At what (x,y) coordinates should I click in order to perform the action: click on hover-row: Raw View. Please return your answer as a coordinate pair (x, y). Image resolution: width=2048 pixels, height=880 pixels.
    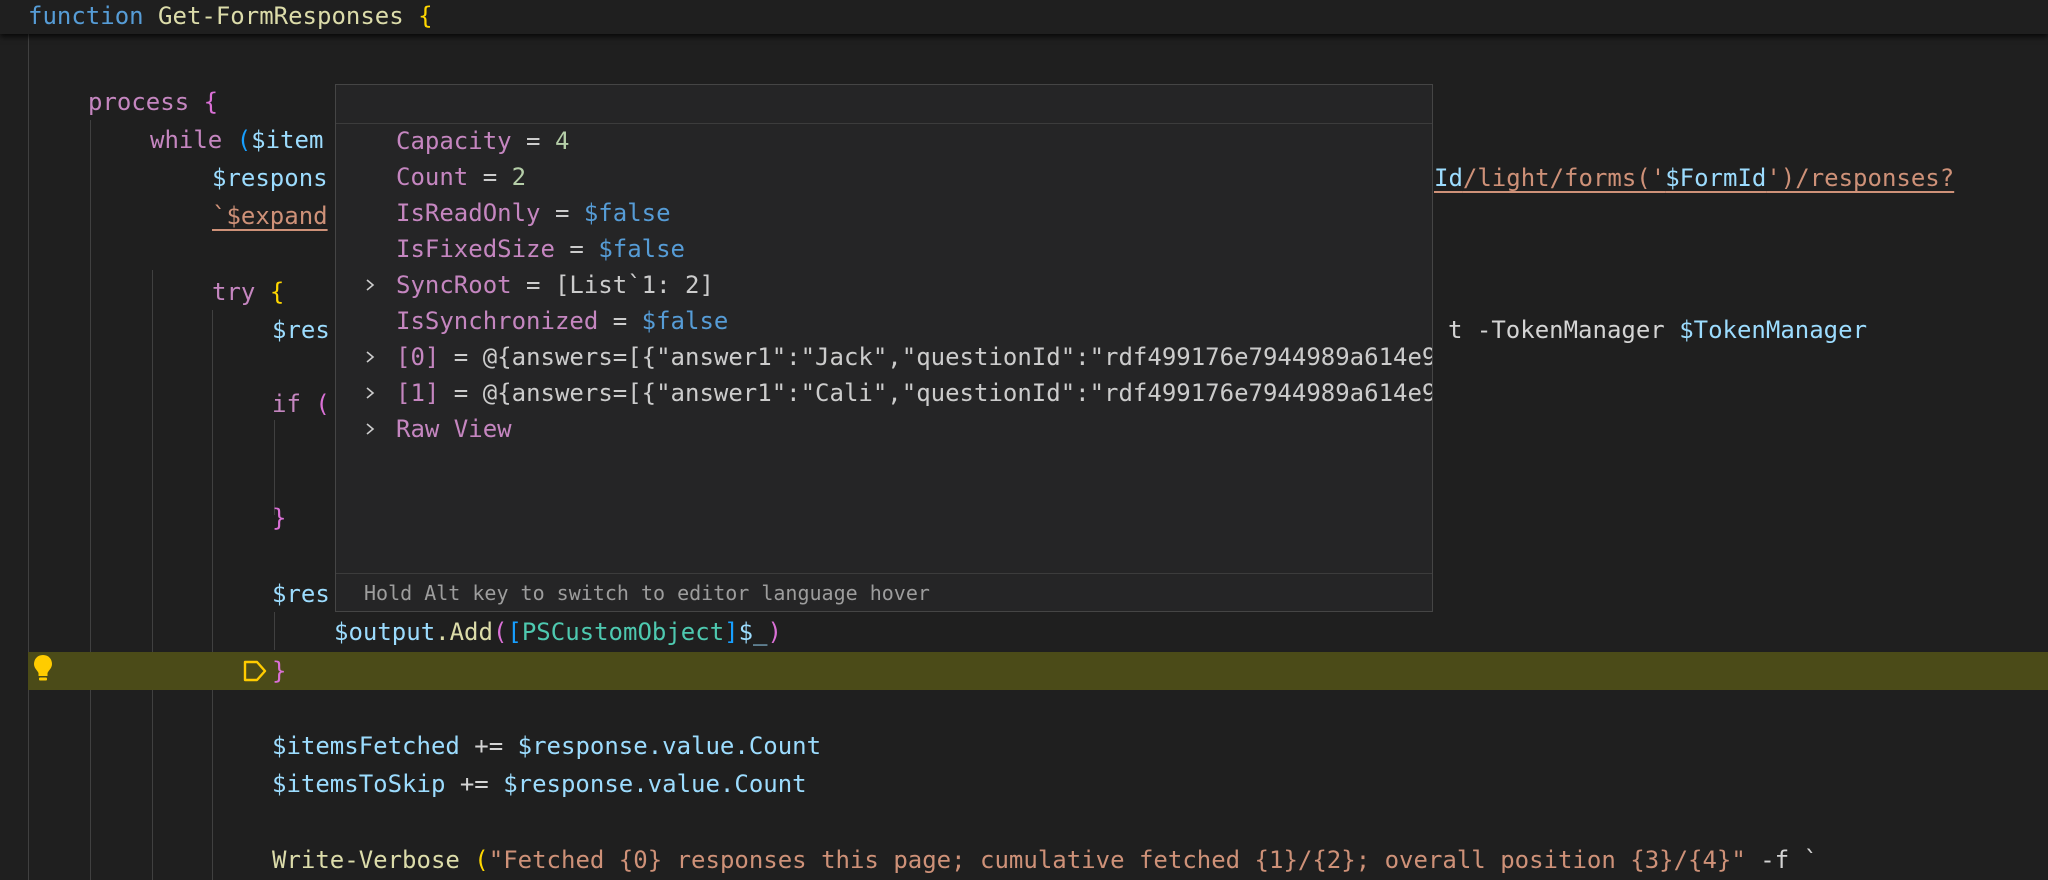
    Looking at the image, I should click on (884, 429).